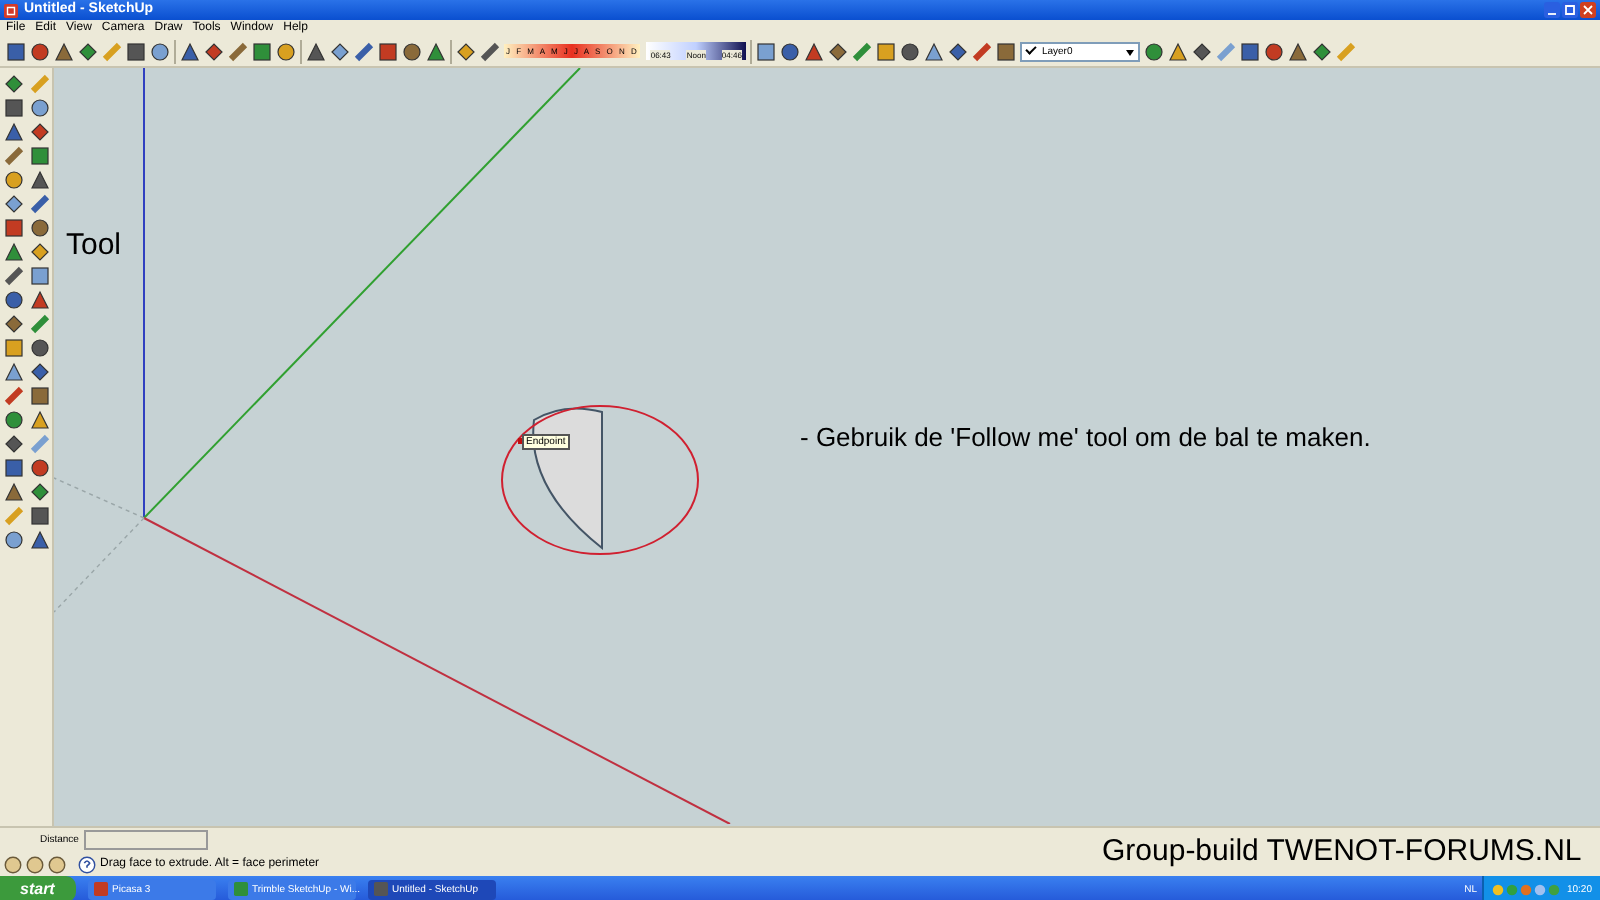 This screenshot has height=900, width=1600. Describe the element at coordinates (1552, 10) in the screenshot. I see `minimize-button` at that location.